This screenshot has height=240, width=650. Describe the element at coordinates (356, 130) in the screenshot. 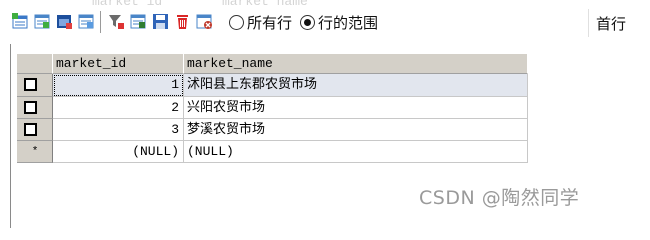

I see `cell-market-name: 梦溪农贸市场` at that location.